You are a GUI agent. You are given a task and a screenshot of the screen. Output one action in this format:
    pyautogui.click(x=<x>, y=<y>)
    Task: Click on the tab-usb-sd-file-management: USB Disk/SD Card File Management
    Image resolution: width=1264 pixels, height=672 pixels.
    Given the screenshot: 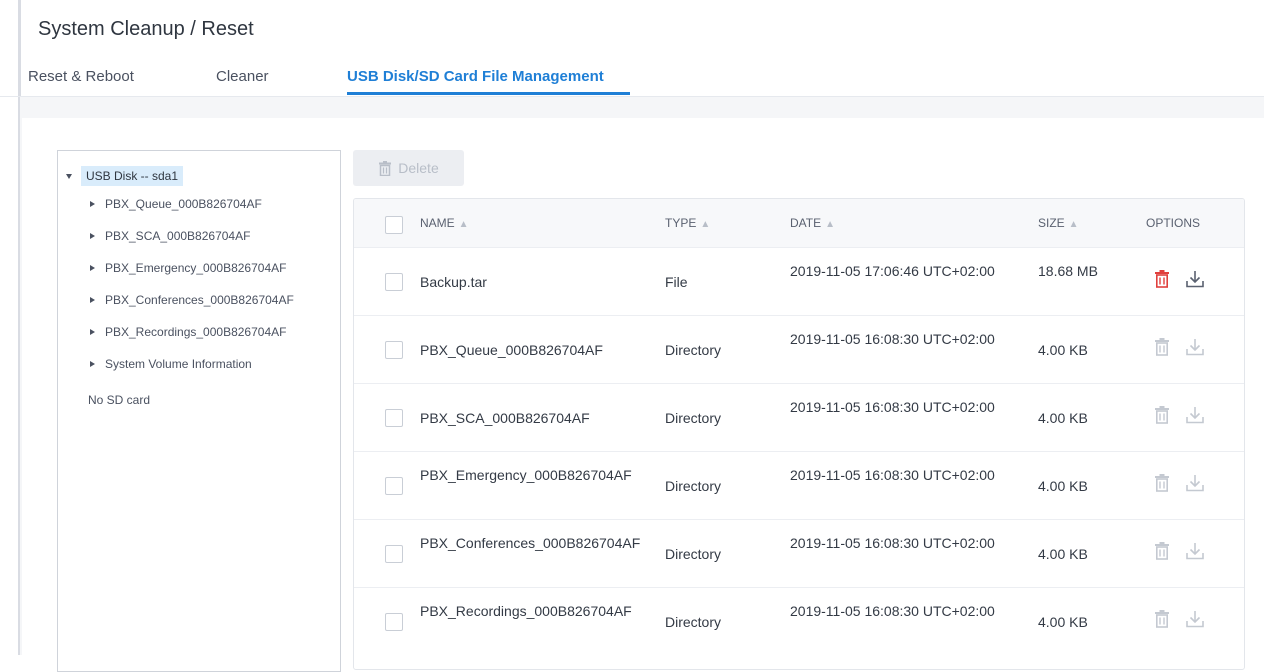 What is the action you would take?
    pyautogui.click(x=475, y=76)
    